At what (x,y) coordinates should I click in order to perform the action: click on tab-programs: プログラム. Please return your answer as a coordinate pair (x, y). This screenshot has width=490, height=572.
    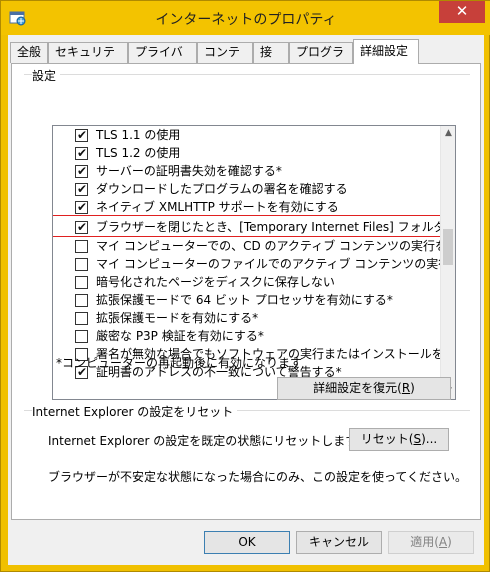
    Looking at the image, I should click on (321, 60).